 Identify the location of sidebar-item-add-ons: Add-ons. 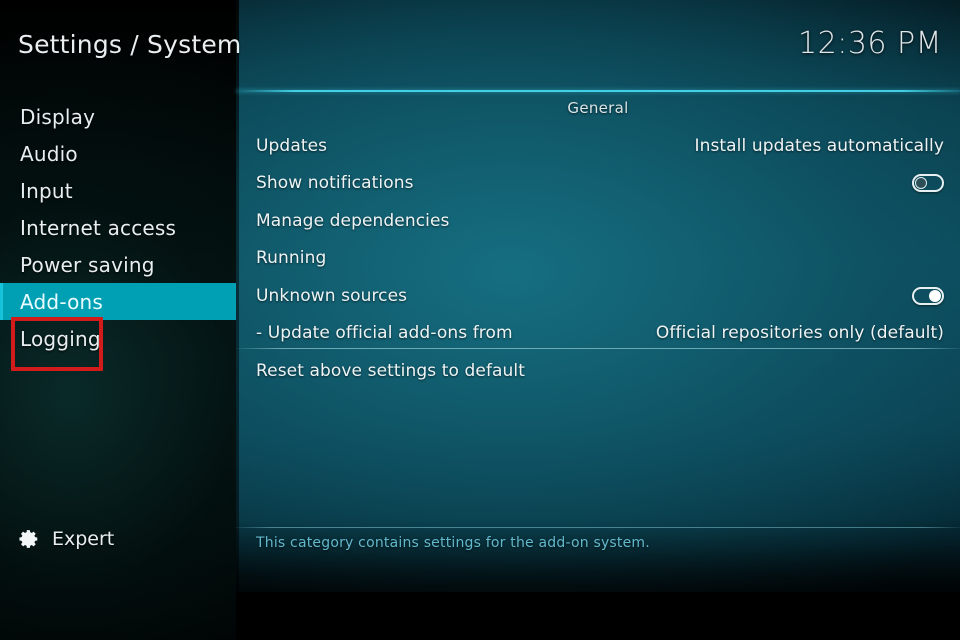
(118, 301).